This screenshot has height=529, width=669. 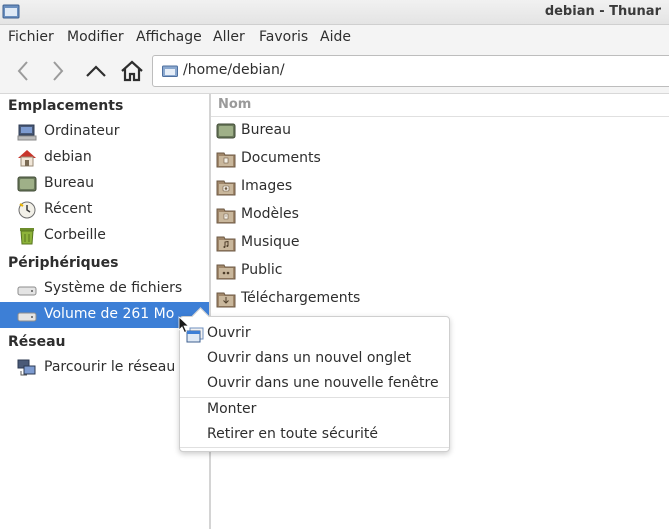 I want to click on back-button, so click(x=23, y=71).